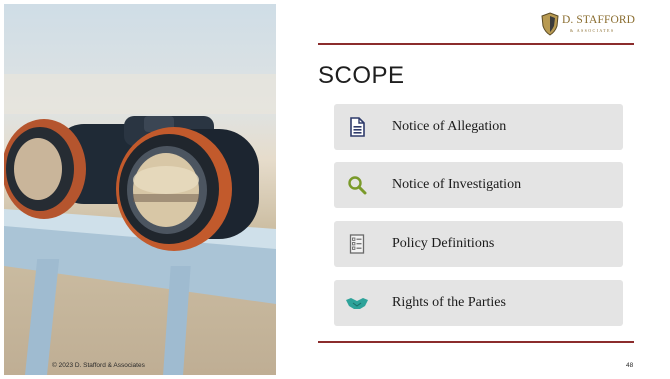  What do you see at coordinates (443, 243) in the screenshot?
I see `list-item-label: Policy Definitions` at bounding box center [443, 243].